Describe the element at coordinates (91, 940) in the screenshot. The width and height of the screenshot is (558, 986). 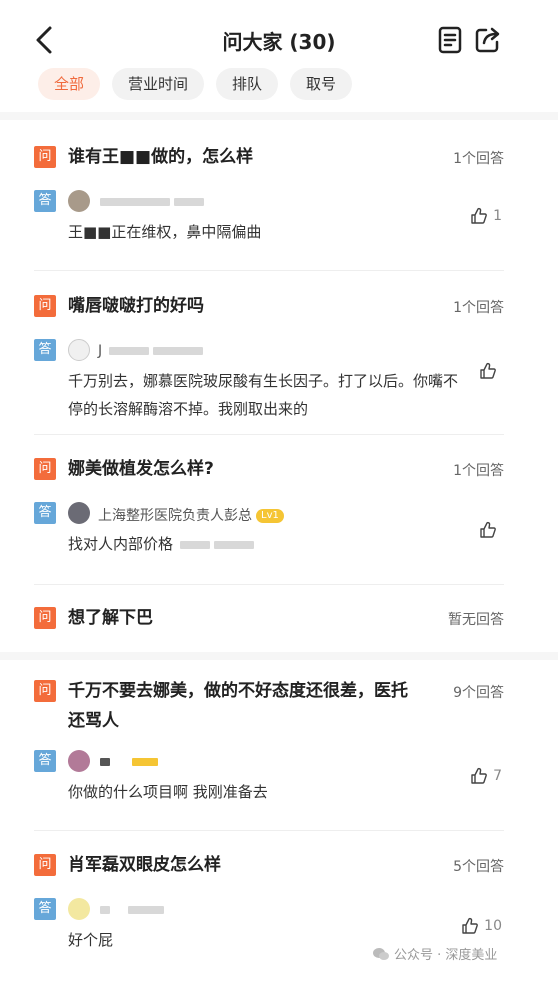
I see `answer-text: 好个屁` at that location.